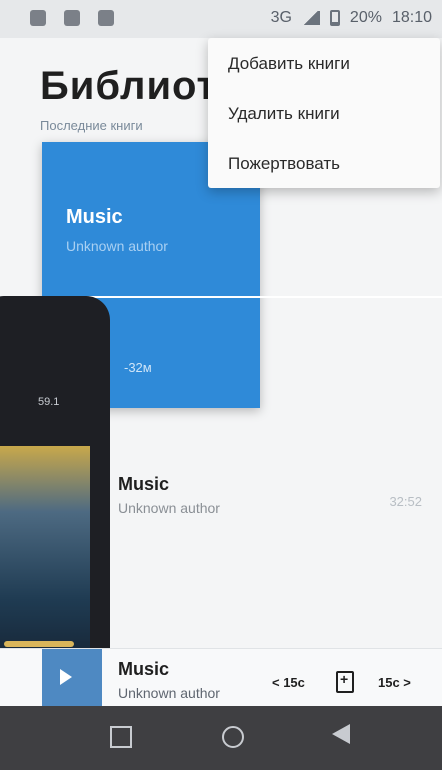 The height and width of the screenshot is (770, 442). What do you see at coordinates (45, 556) in the screenshot?
I see `phone-screen` at bounding box center [45, 556].